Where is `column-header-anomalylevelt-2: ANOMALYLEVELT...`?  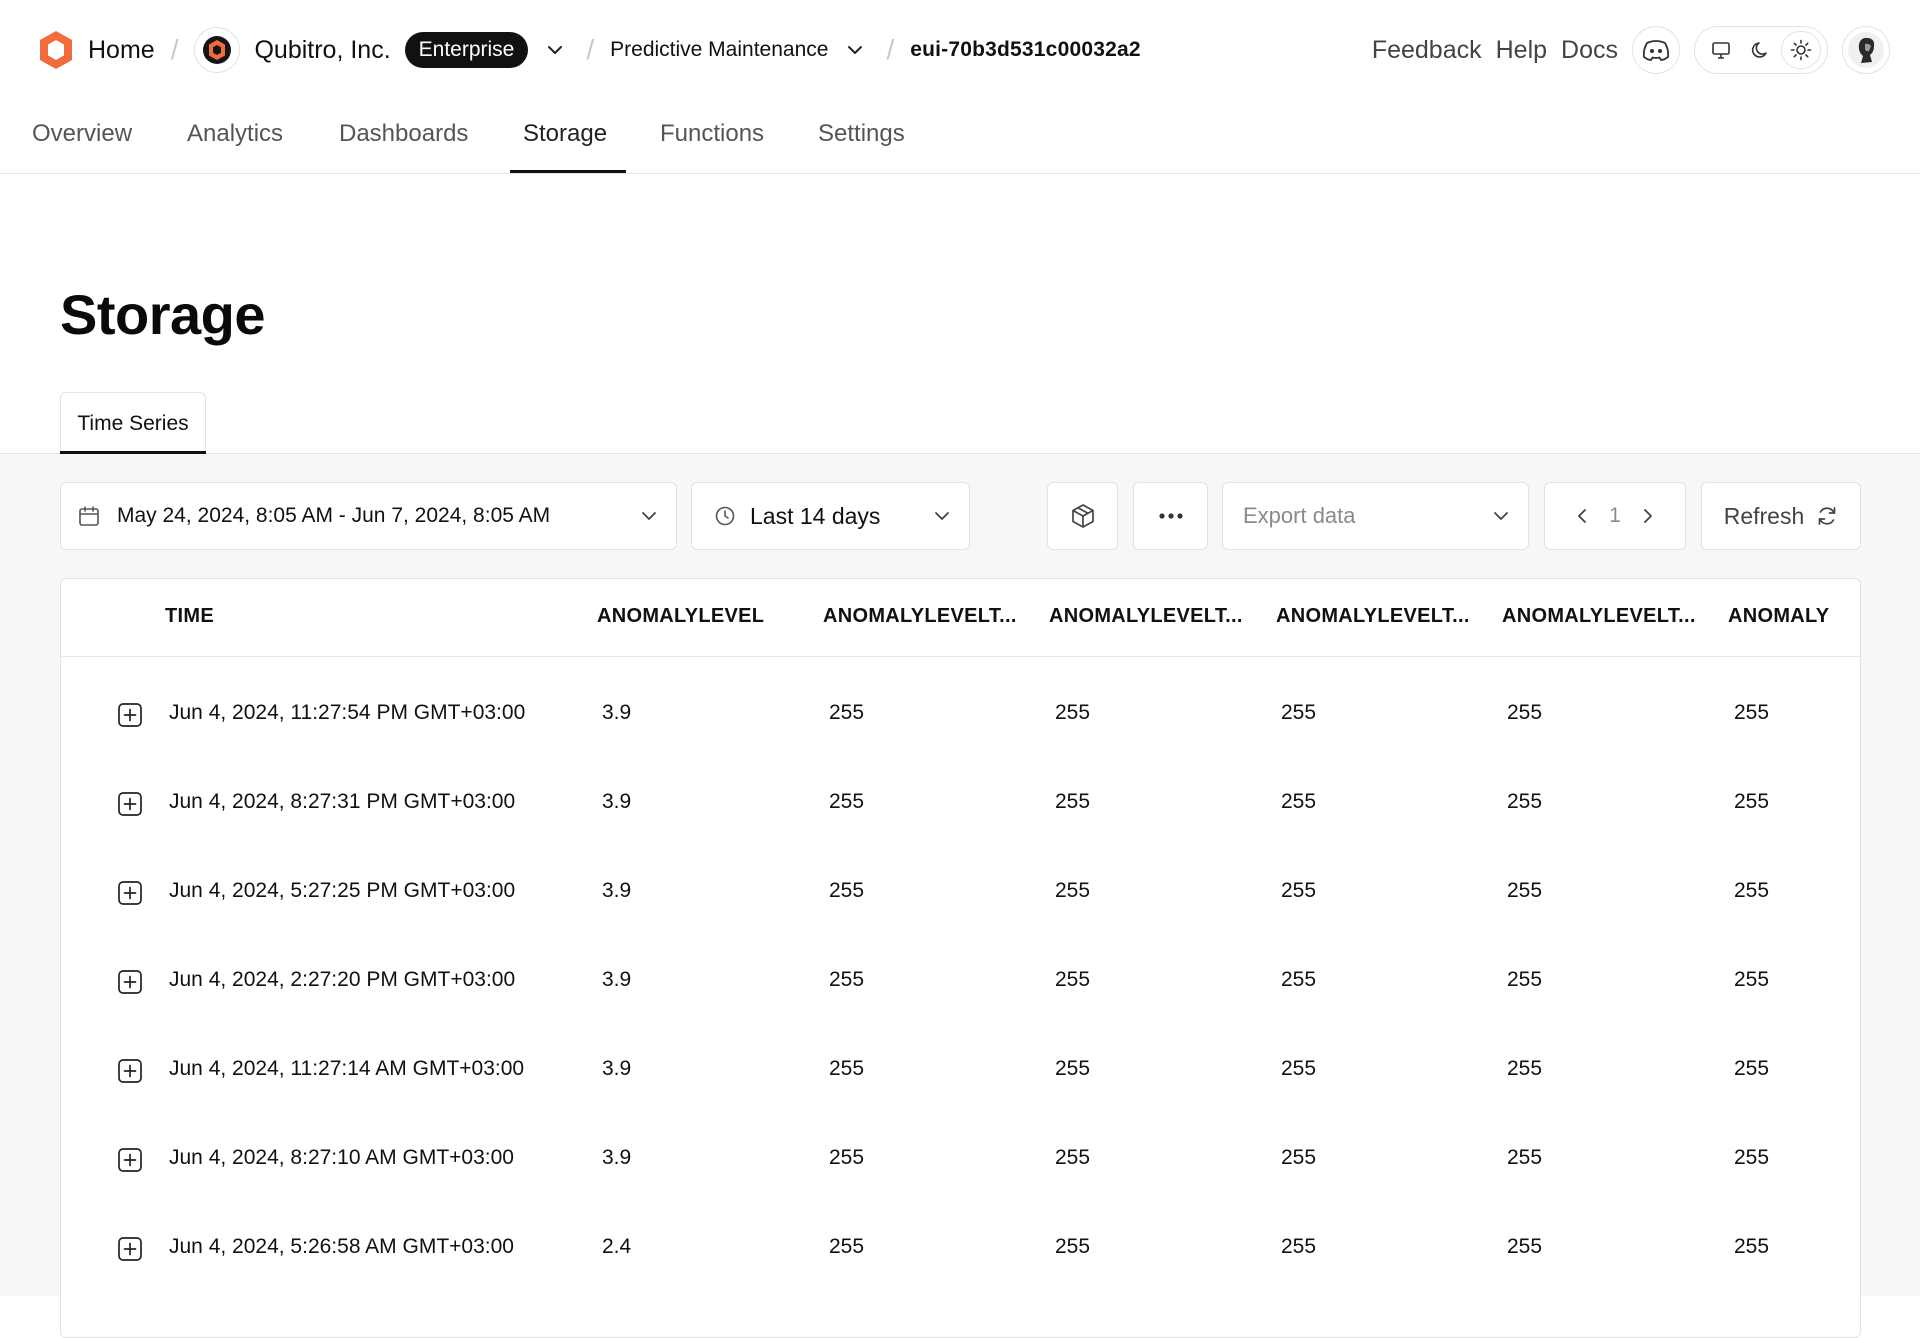 column-header-anomalylevelt-2: ANOMALYLEVELT... is located at coordinates (1146, 616).